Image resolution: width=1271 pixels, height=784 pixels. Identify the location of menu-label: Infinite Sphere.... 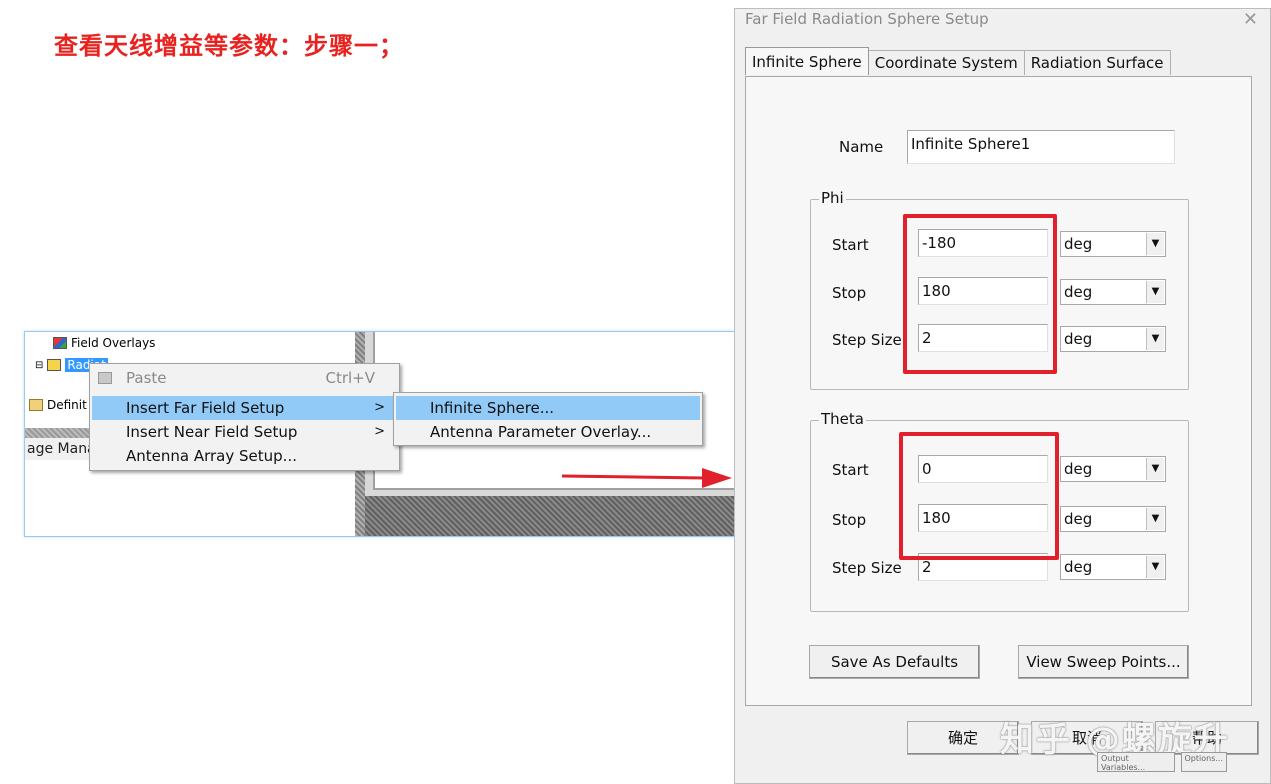
(492, 408).